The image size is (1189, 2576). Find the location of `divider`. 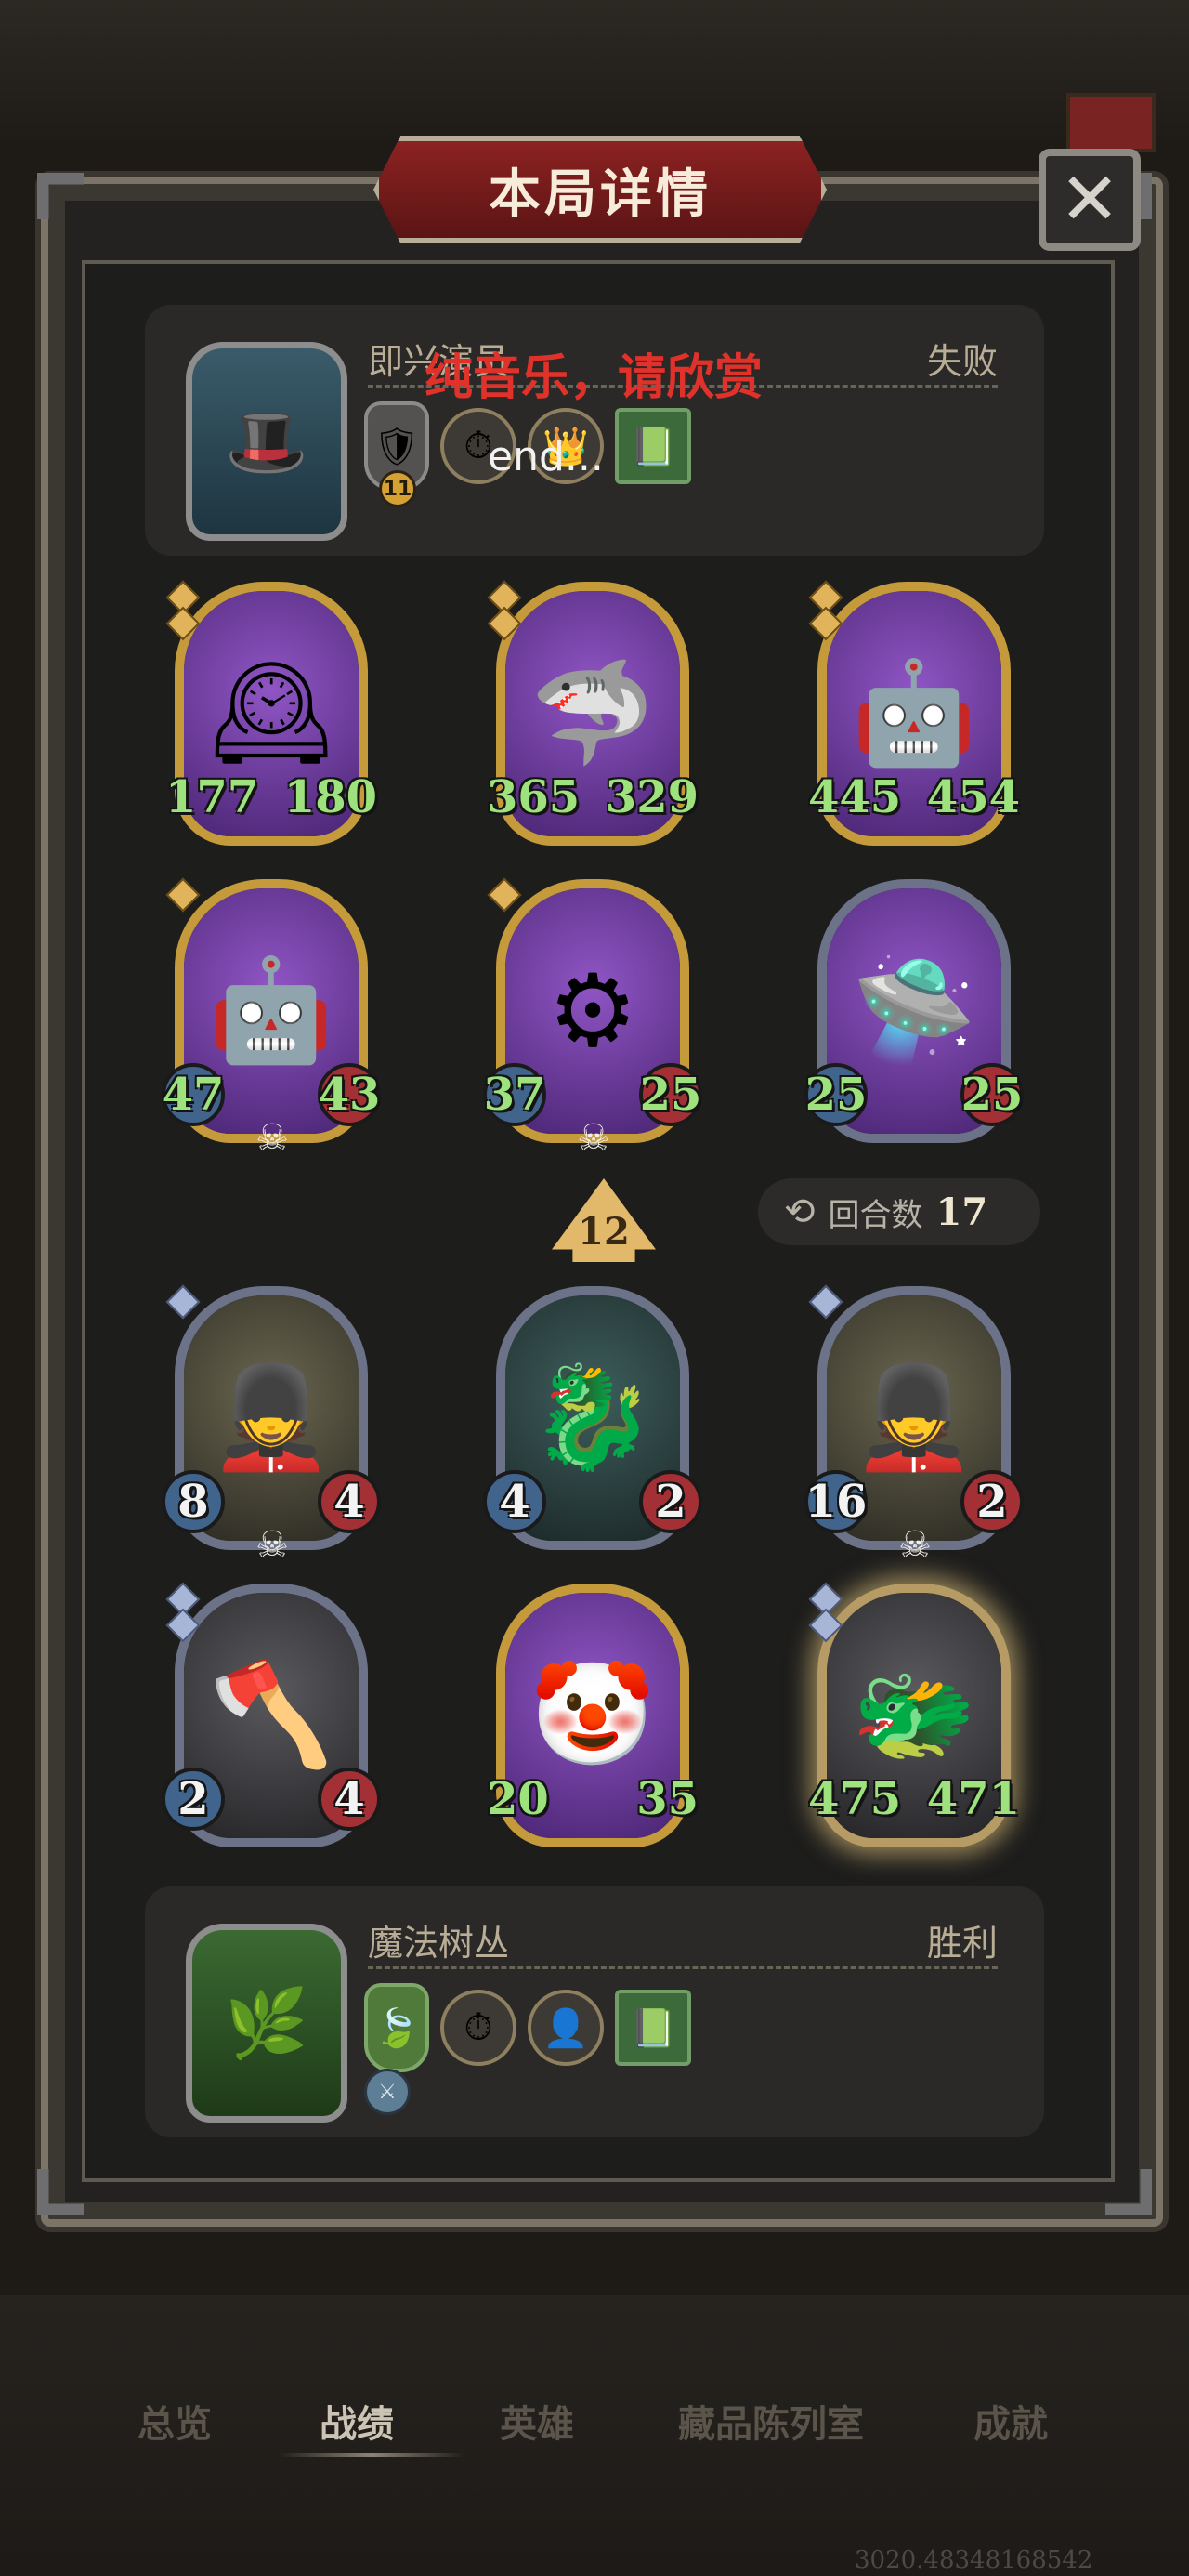

divider is located at coordinates (683, 1967).